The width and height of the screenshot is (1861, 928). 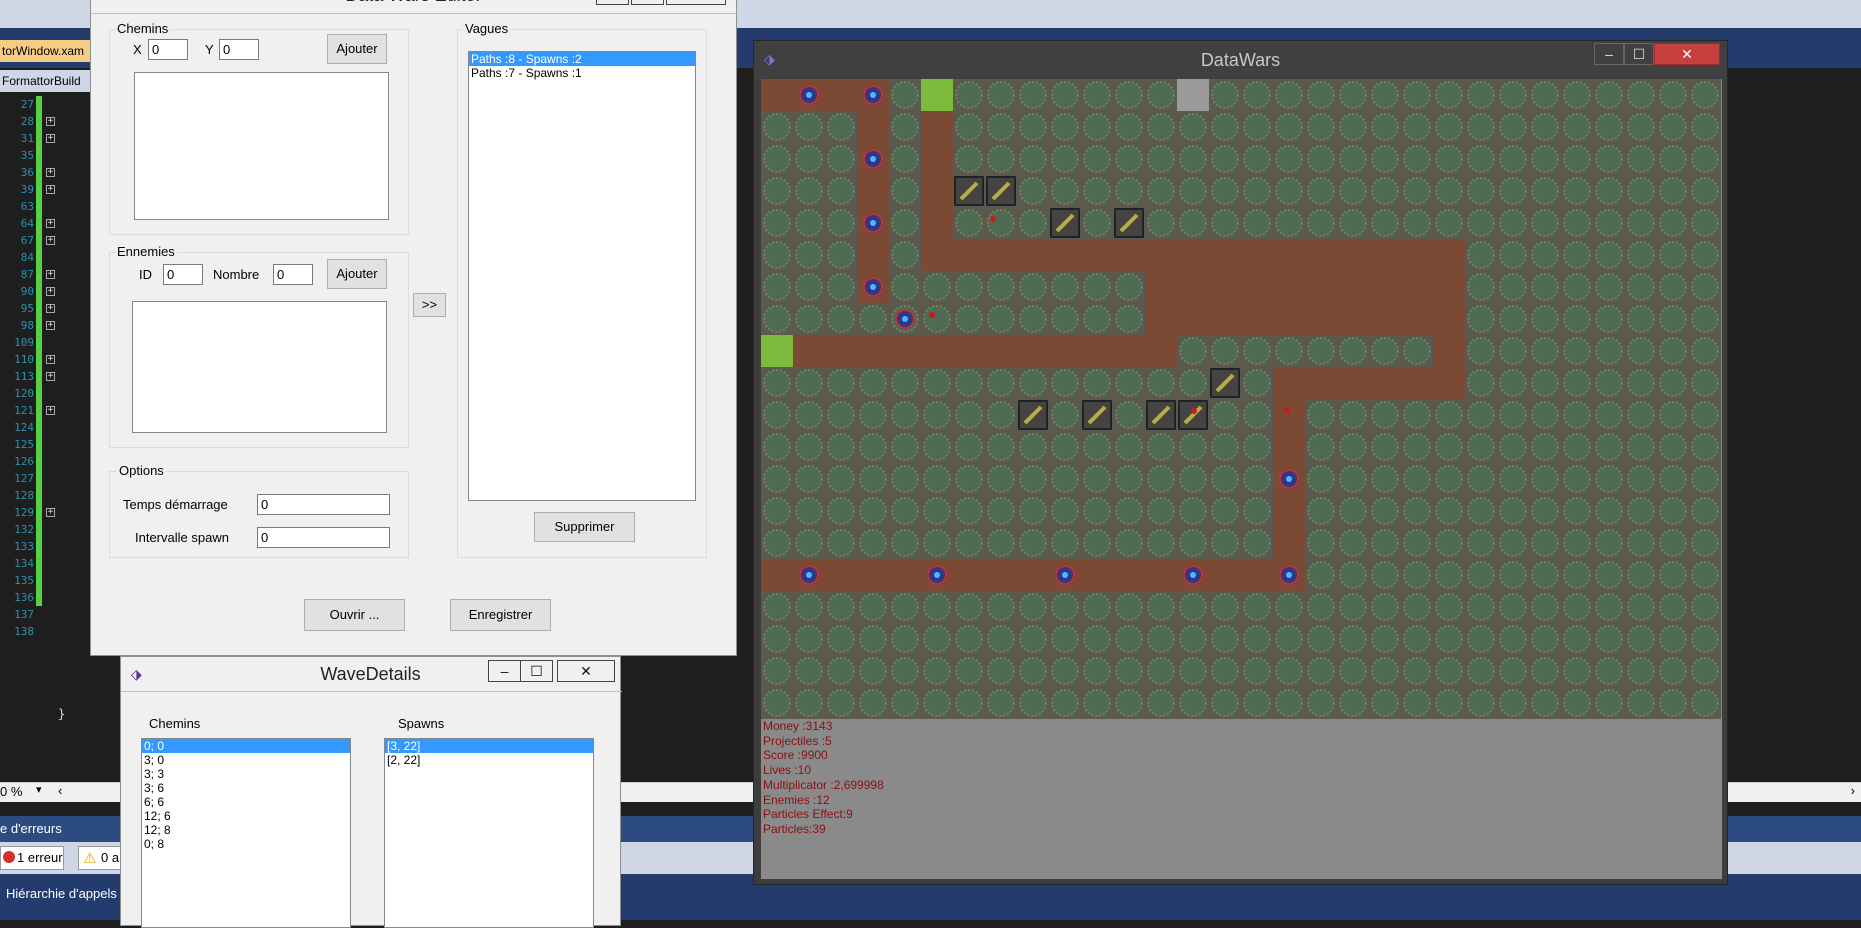 I want to click on y-input: 0, so click(x=239, y=49).